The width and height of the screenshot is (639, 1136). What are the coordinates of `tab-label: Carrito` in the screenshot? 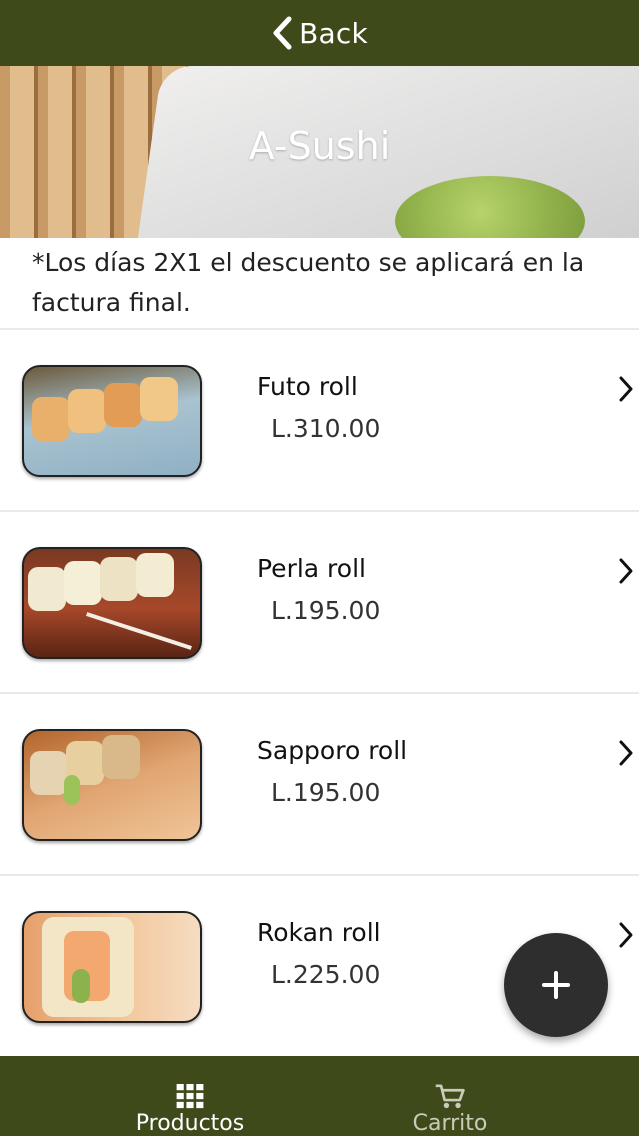 It's located at (450, 1123).